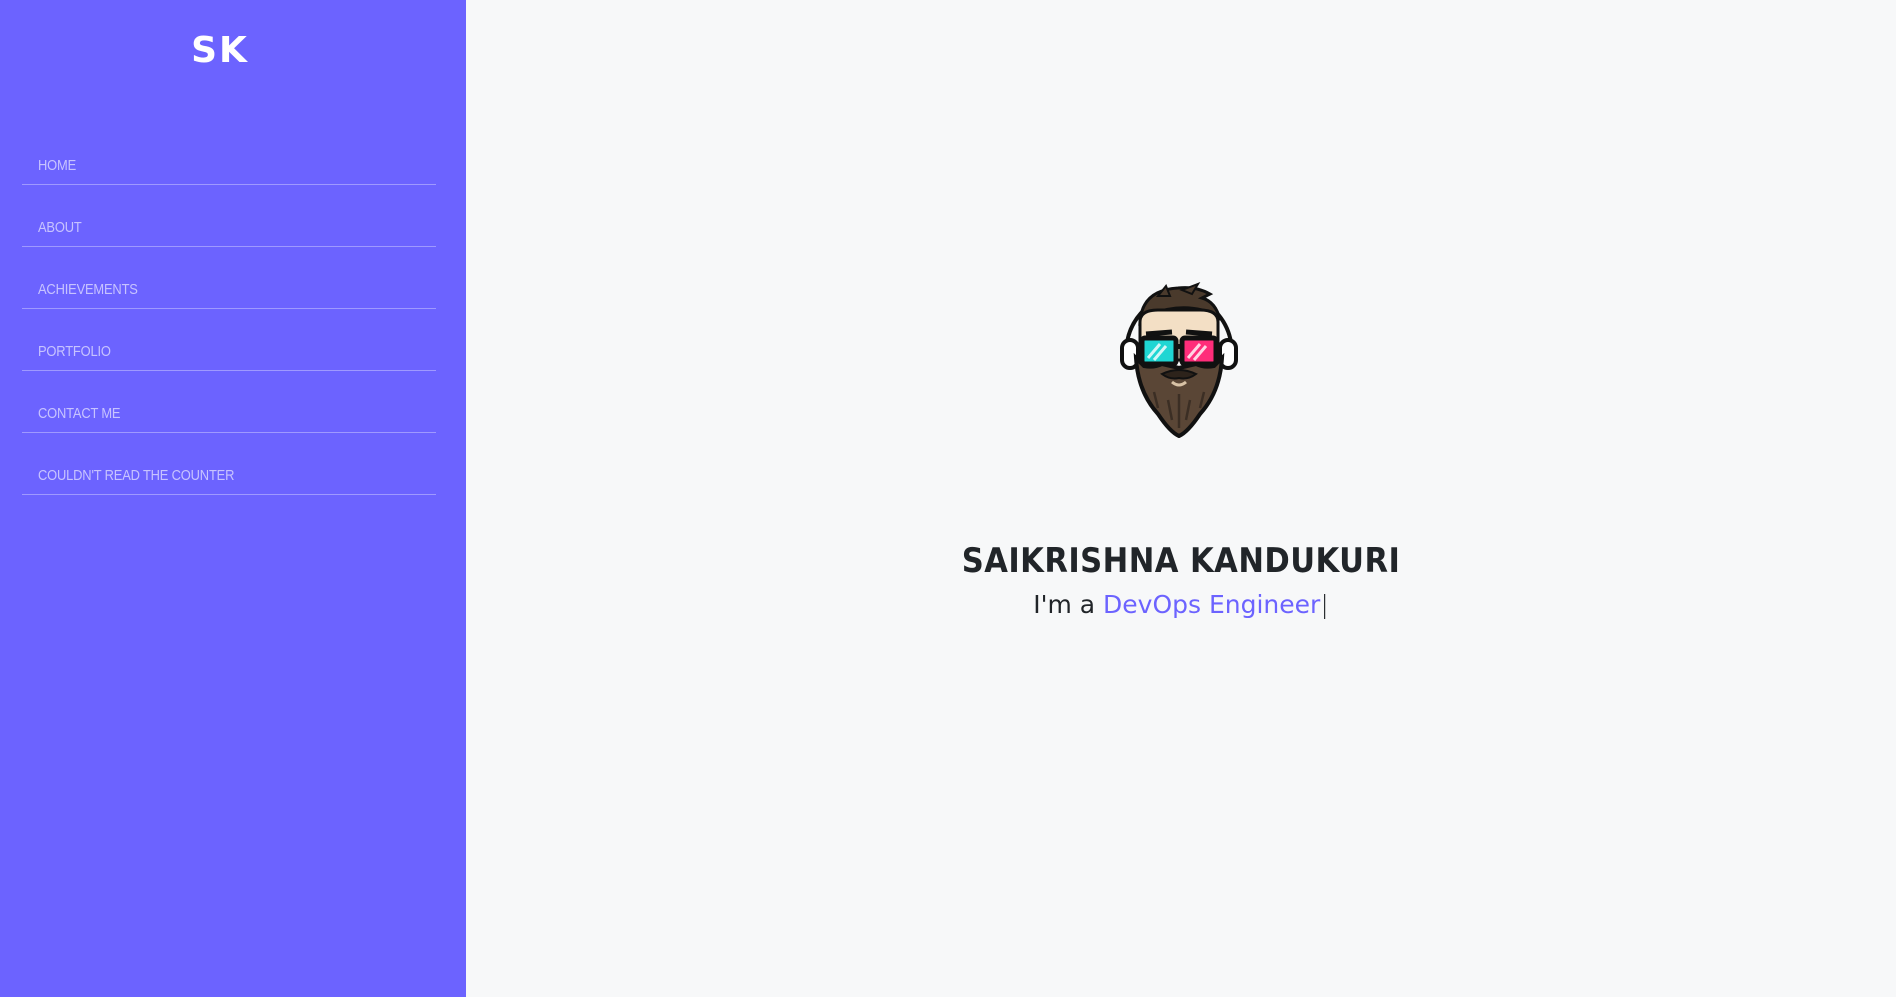  What do you see at coordinates (1324, 604) in the screenshot?
I see `typing-cursor: |` at bounding box center [1324, 604].